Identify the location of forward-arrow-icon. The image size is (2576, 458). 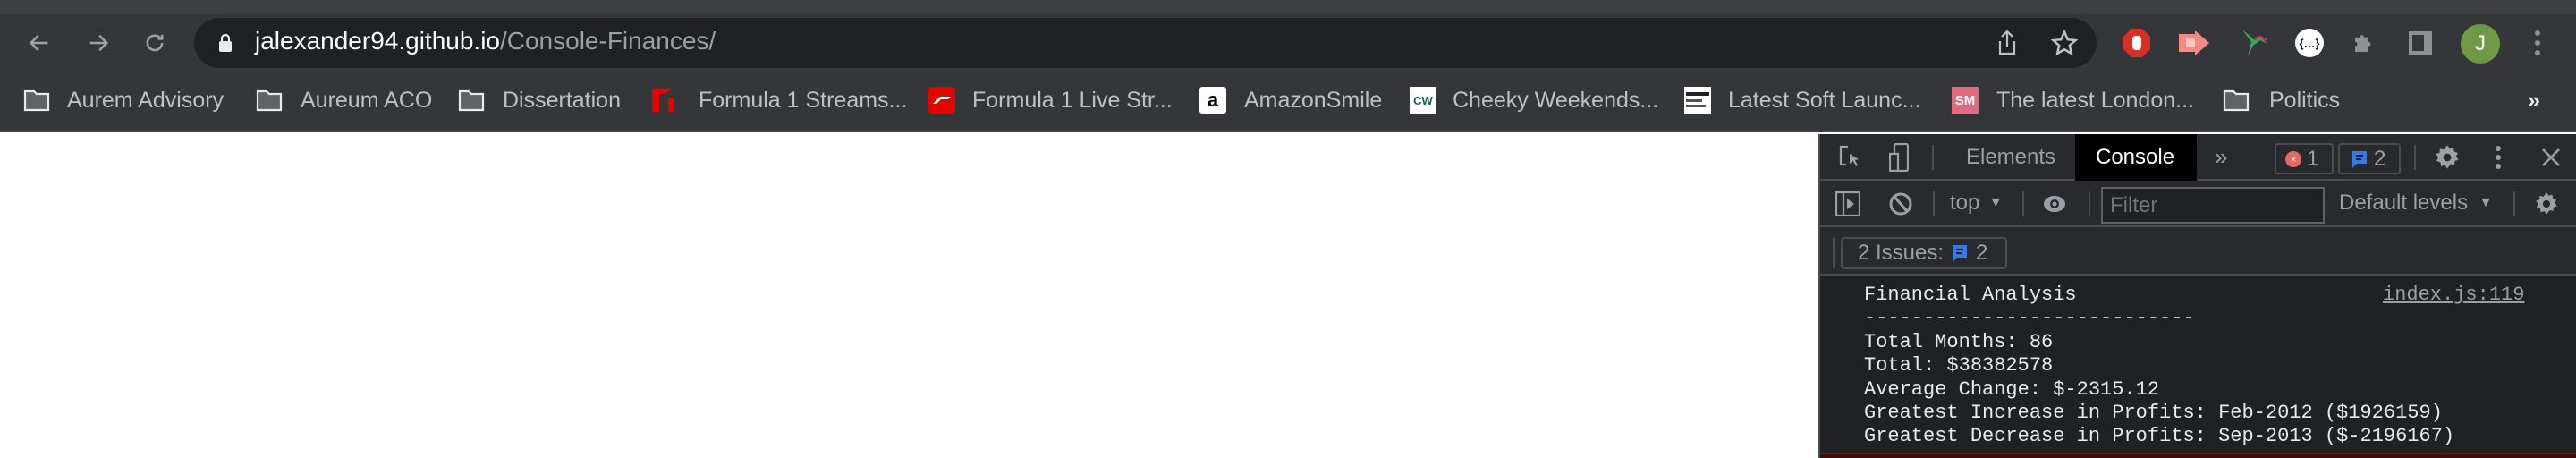
(99, 43).